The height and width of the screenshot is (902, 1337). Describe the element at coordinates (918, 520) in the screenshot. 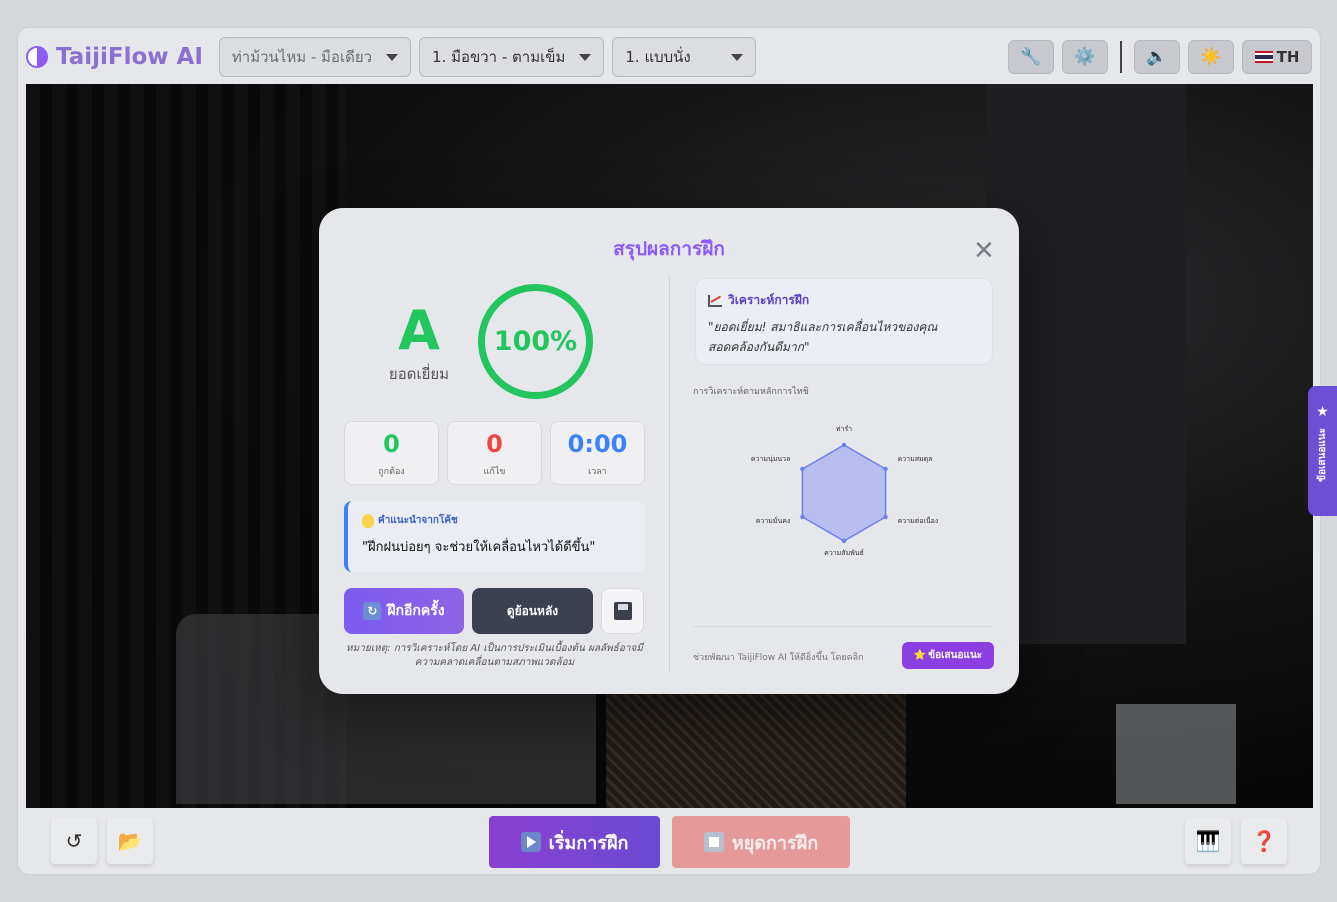

I see `radar-axis-label: ความต่อเนื่อง` at that location.